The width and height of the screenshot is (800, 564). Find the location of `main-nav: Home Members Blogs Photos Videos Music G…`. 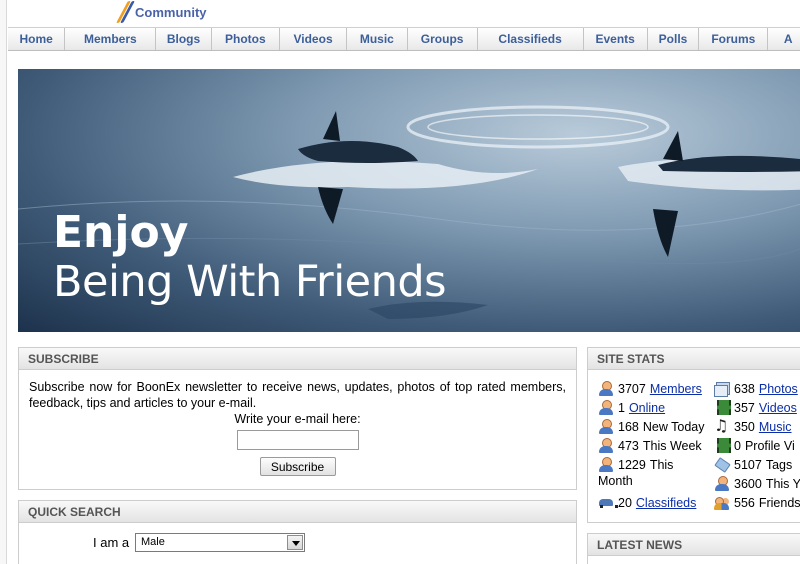

main-nav: Home Members Blogs Photos Videos Music G… is located at coordinates (404, 39).